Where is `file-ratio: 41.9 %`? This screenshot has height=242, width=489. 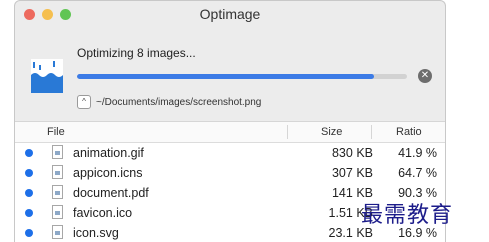 file-ratio: 41.9 % is located at coordinates (417, 153).